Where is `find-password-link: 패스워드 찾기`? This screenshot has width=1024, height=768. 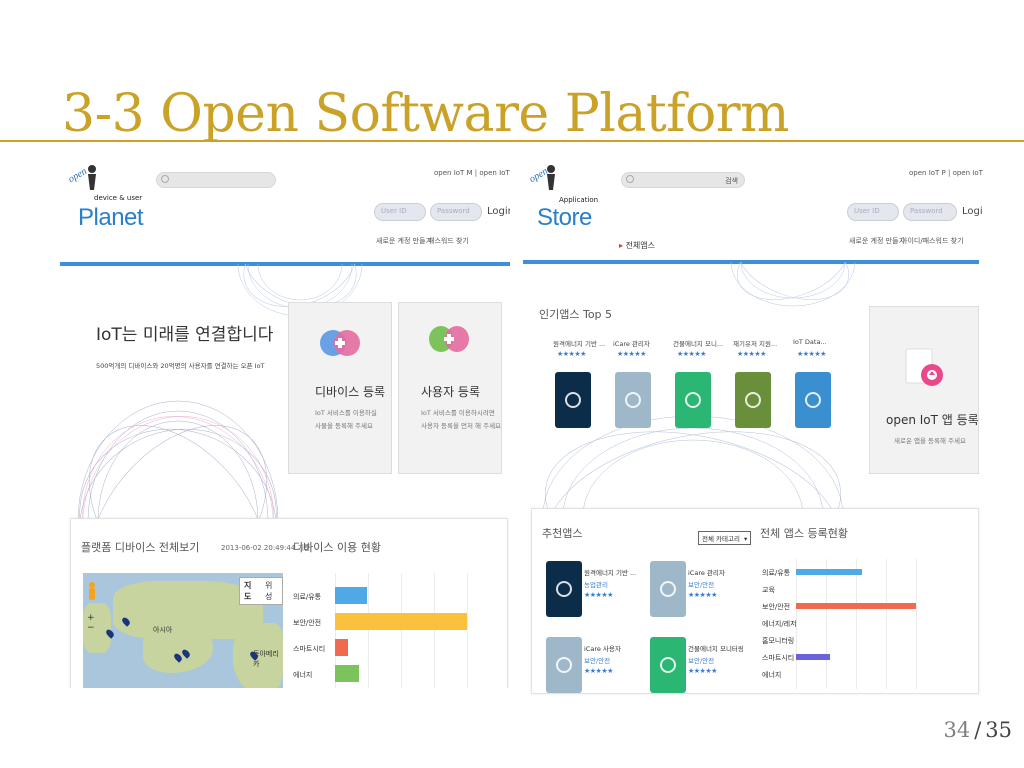 find-password-link: 패스워드 찾기 is located at coordinates (448, 241).